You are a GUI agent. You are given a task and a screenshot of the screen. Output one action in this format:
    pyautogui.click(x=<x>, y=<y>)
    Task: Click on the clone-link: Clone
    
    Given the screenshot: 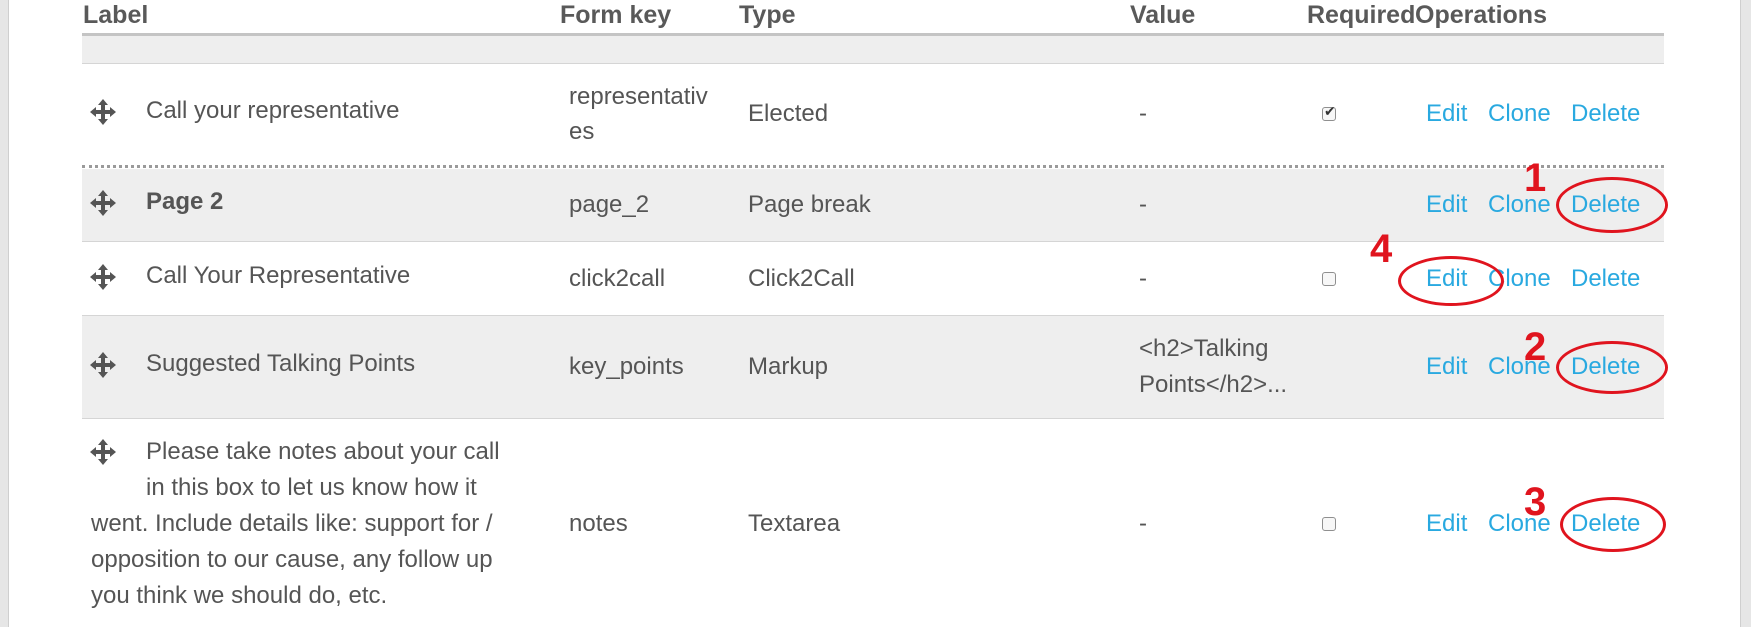 What is the action you would take?
    pyautogui.click(x=1519, y=114)
    